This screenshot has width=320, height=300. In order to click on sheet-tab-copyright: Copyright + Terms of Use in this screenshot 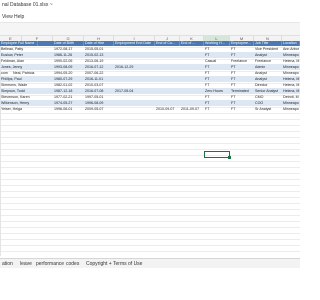, I will do `click(114, 264)`.